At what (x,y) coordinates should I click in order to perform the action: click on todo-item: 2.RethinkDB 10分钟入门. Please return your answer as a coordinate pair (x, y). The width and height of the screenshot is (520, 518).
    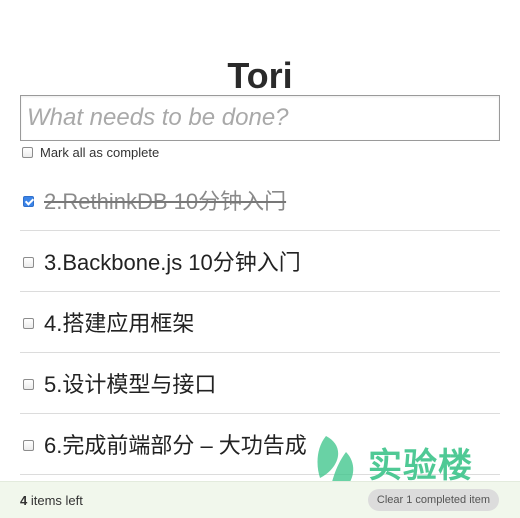
    Looking at the image, I should click on (260, 200).